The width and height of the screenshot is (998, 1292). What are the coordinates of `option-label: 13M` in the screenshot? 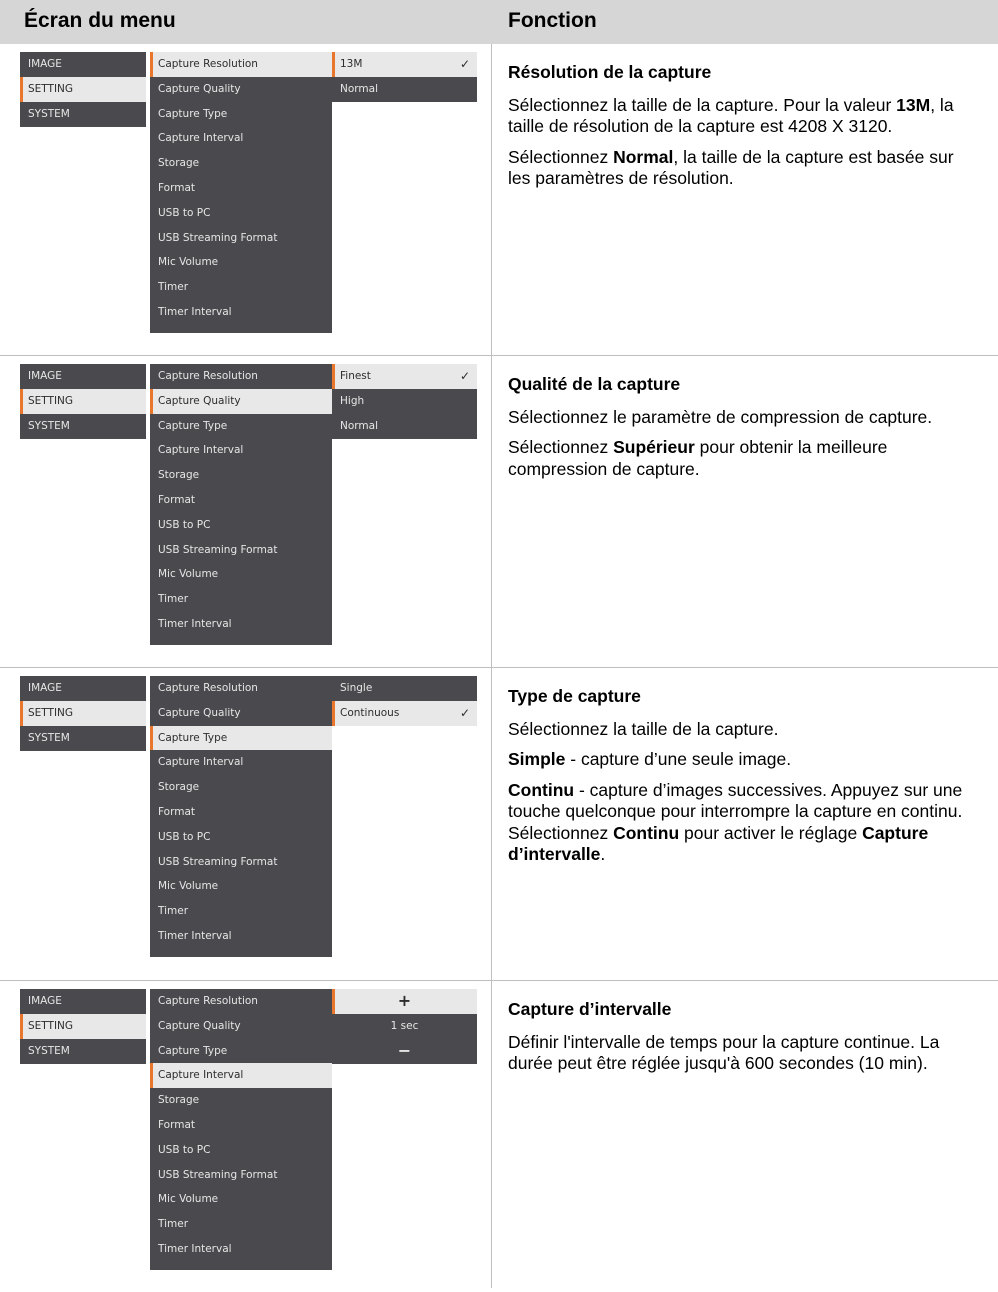 It's located at (351, 64).